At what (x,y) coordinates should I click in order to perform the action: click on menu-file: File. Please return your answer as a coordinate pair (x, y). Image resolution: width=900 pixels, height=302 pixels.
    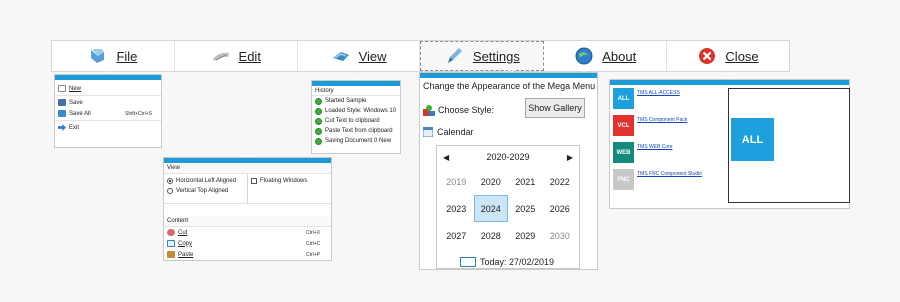
    Looking at the image, I should click on (113, 56).